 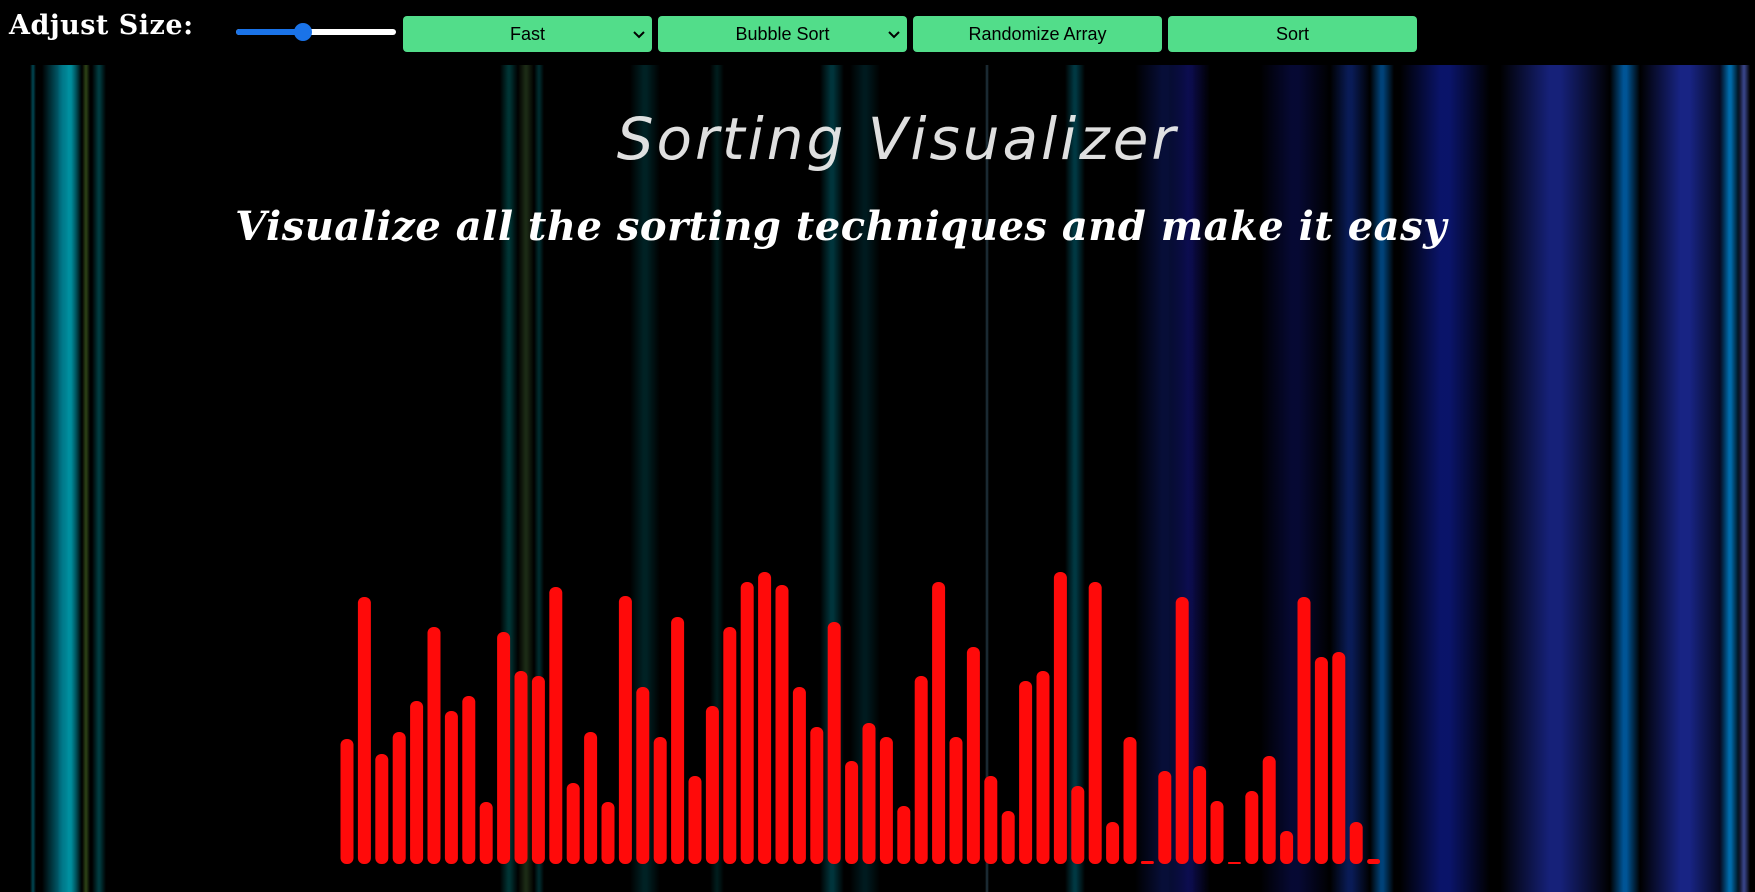 I want to click on sort-label: Sort, so click(x=1292, y=33).